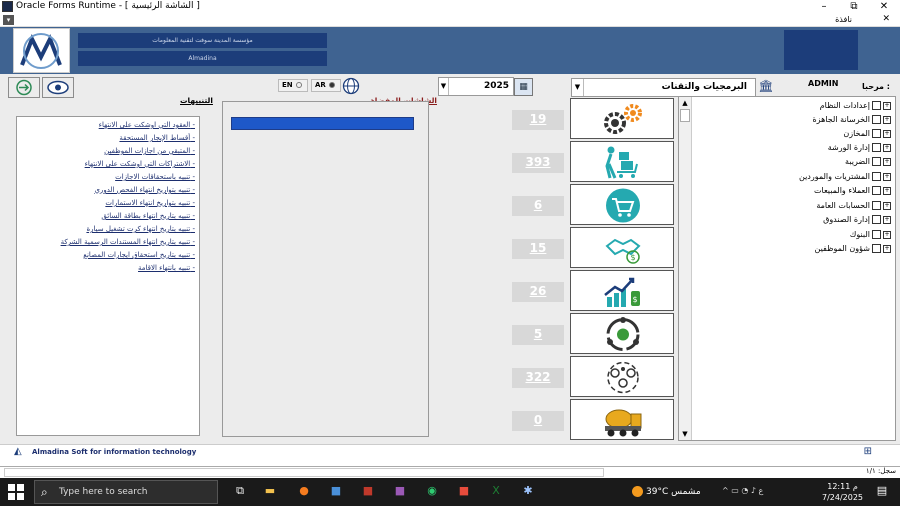 Image resolution: width=900 pixels, height=506 pixels. What do you see at coordinates (351, 86) in the screenshot?
I see `globe-icon` at bounding box center [351, 86].